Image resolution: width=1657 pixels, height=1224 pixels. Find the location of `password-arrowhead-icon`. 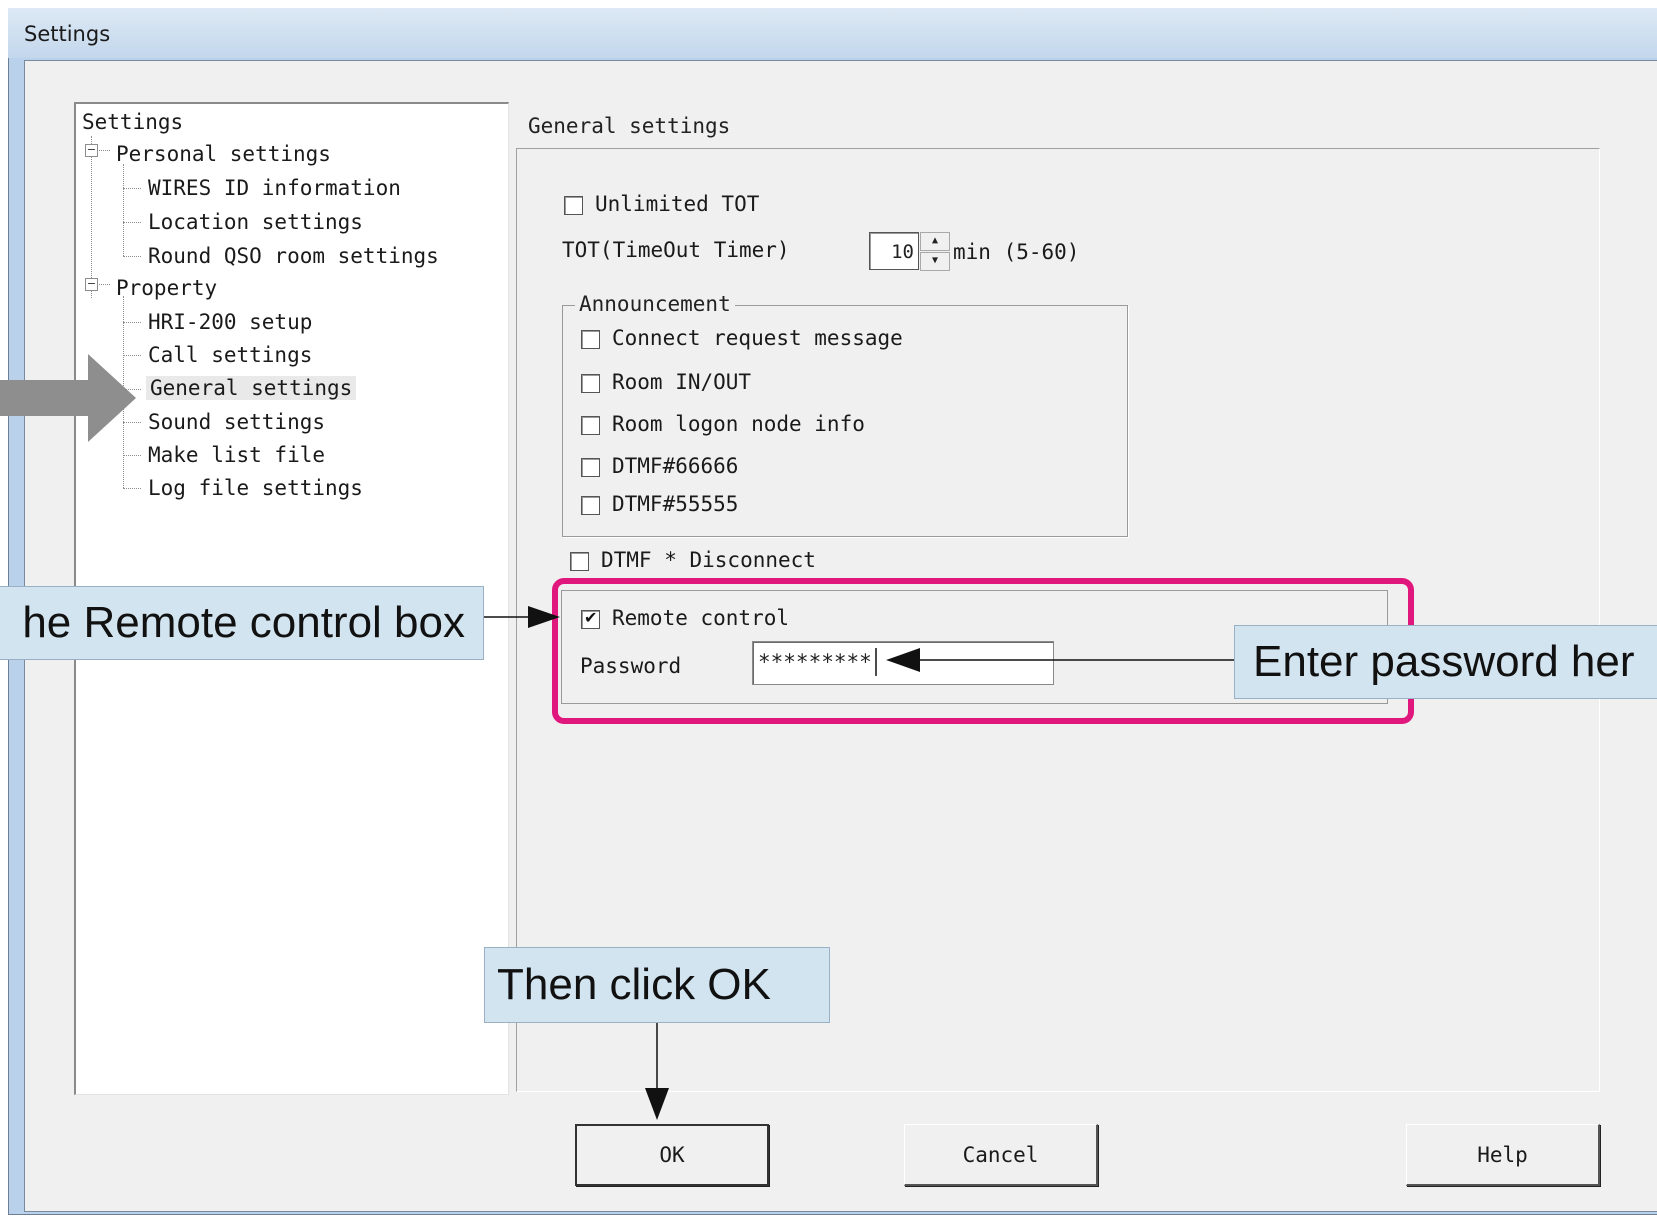

password-arrowhead-icon is located at coordinates (903, 660).